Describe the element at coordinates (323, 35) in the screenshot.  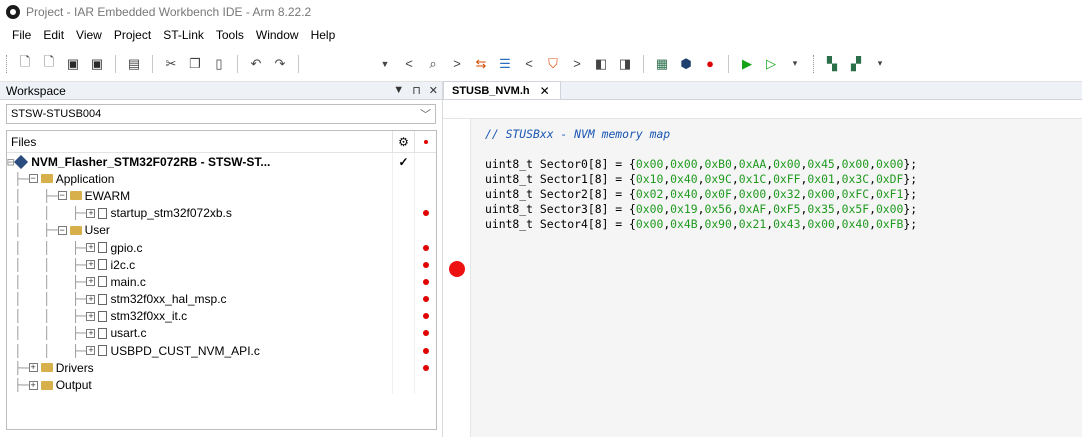
I see `menu-help: Help` at that location.